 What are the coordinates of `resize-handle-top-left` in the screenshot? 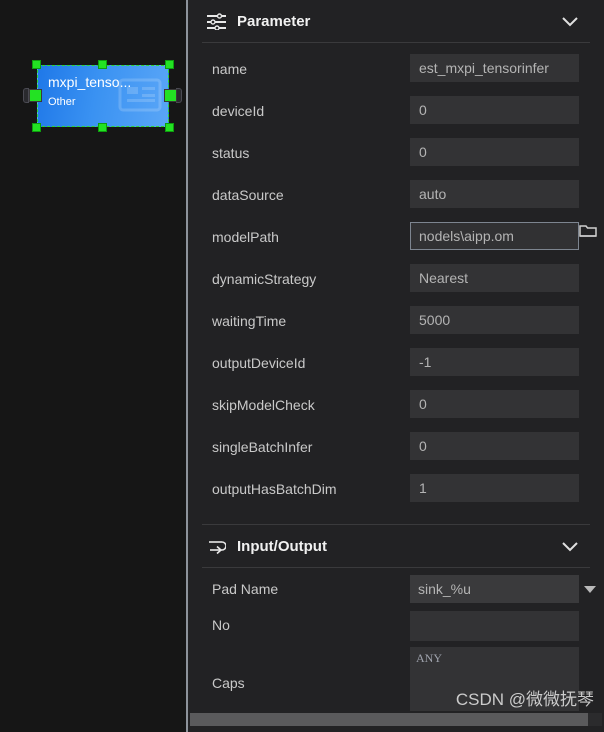 It's located at (36, 64).